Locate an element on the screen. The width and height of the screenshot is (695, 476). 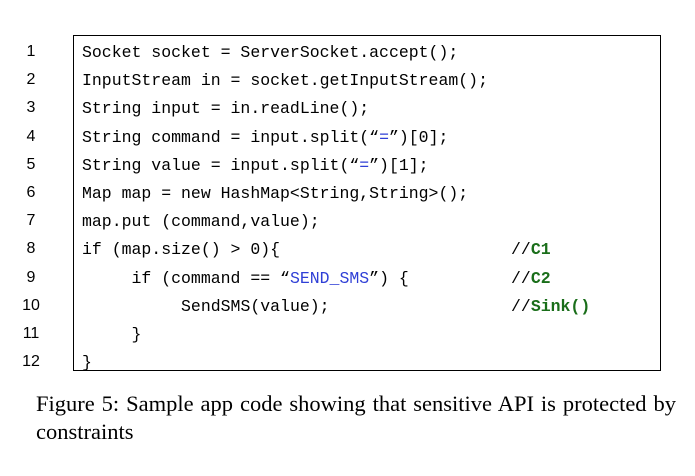
code-token: ”)[0]; is located at coordinates (418, 137).